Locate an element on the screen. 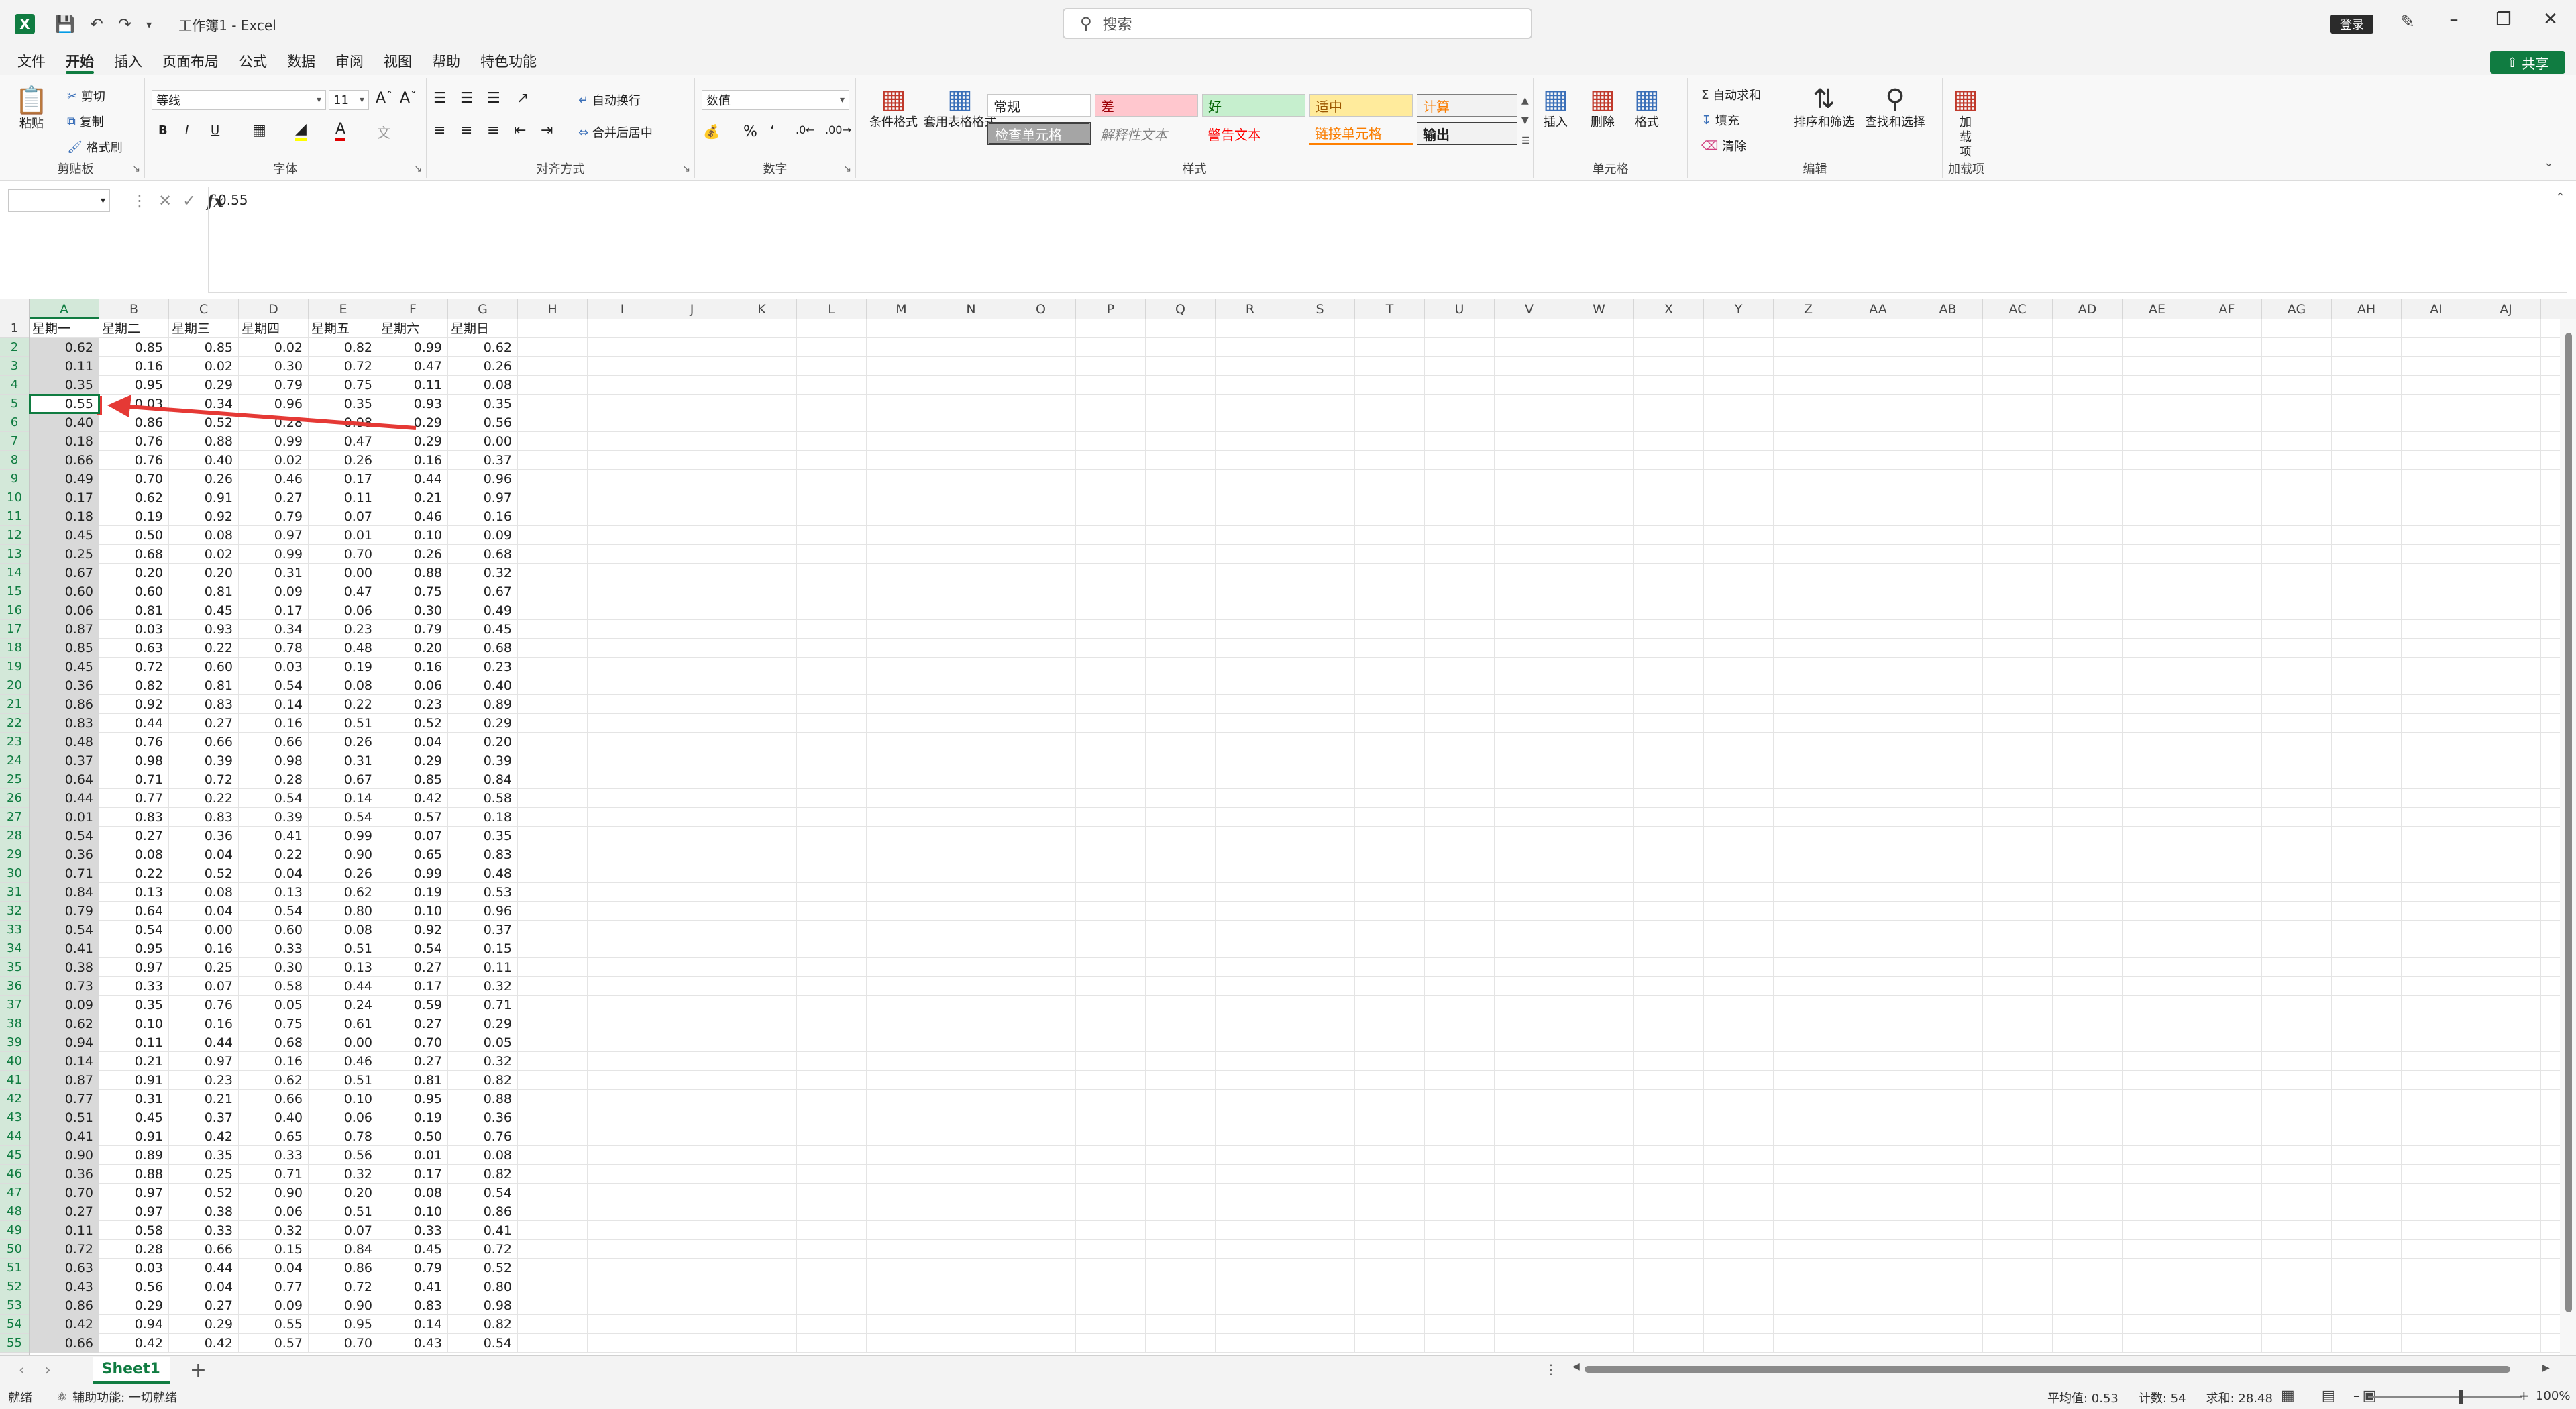  cell: 0.36 is located at coordinates (64, 854).